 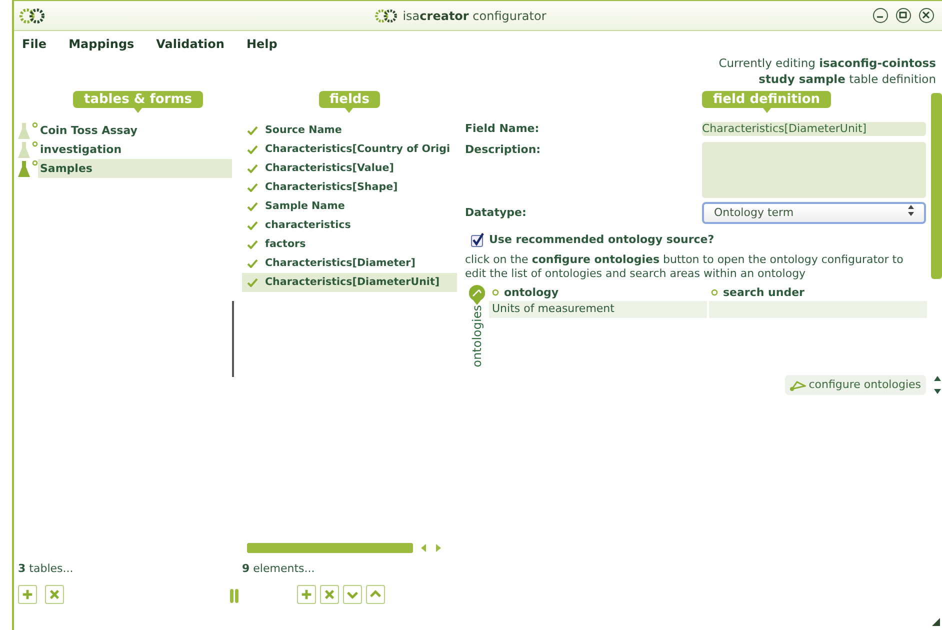 I want to click on minimize-button, so click(x=880, y=15).